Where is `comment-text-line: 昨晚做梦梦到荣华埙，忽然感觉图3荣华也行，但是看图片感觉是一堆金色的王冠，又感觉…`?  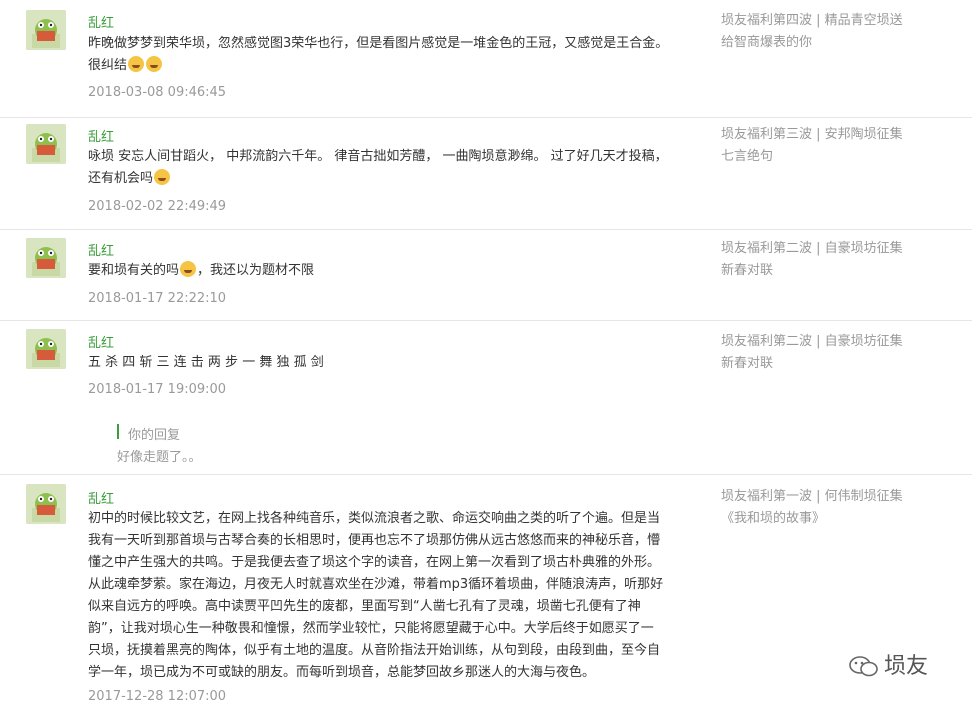 comment-text-line: 昨晚做梦梦到荣华埙，忽然感觉图3荣华也行，但是看图片感觉是一堆金色的王冠，又感觉… is located at coordinates (378, 43).